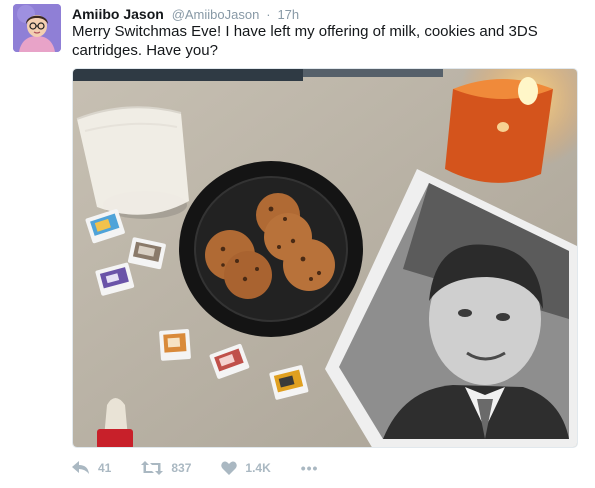 This screenshot has height=488, width=595. I want to click on retweet-button: 837, so click(166, 468).